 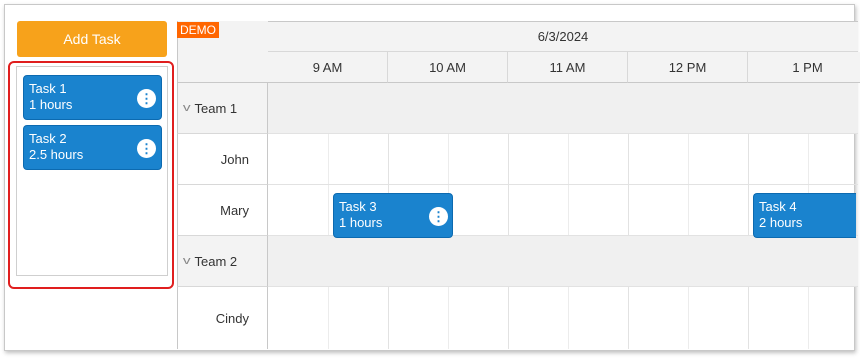 What do you see at coordinates (563, 159) in the screenshot?
I see `grid-row-john` at bounding box center [563, 159].